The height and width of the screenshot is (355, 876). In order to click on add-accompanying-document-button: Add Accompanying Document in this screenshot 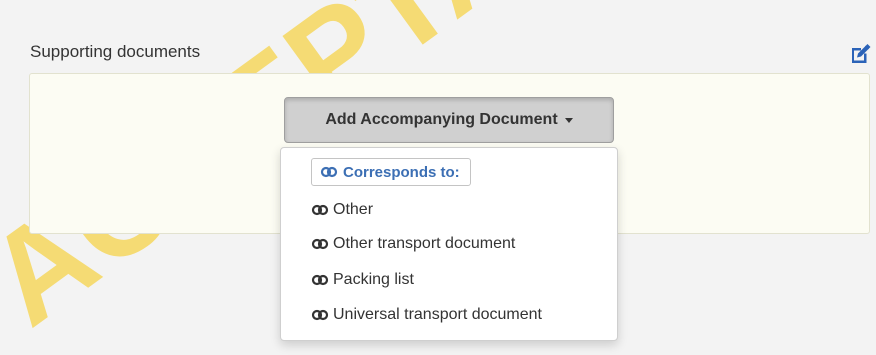, I will do `click(449, 120)`.